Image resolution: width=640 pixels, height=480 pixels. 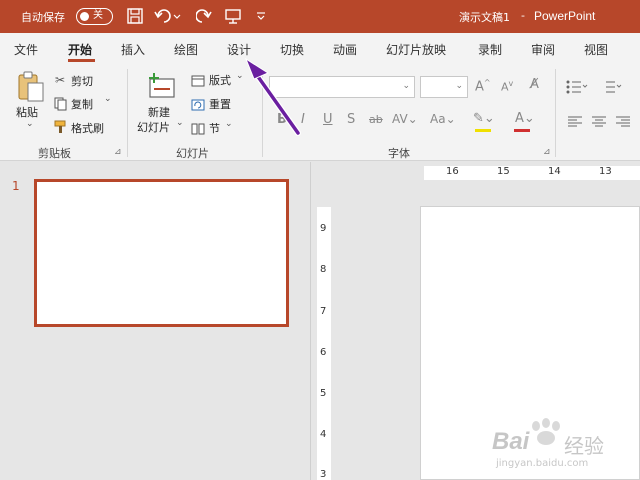 I want to click on customize-dropdown-icon, so click(x=261, y=16).